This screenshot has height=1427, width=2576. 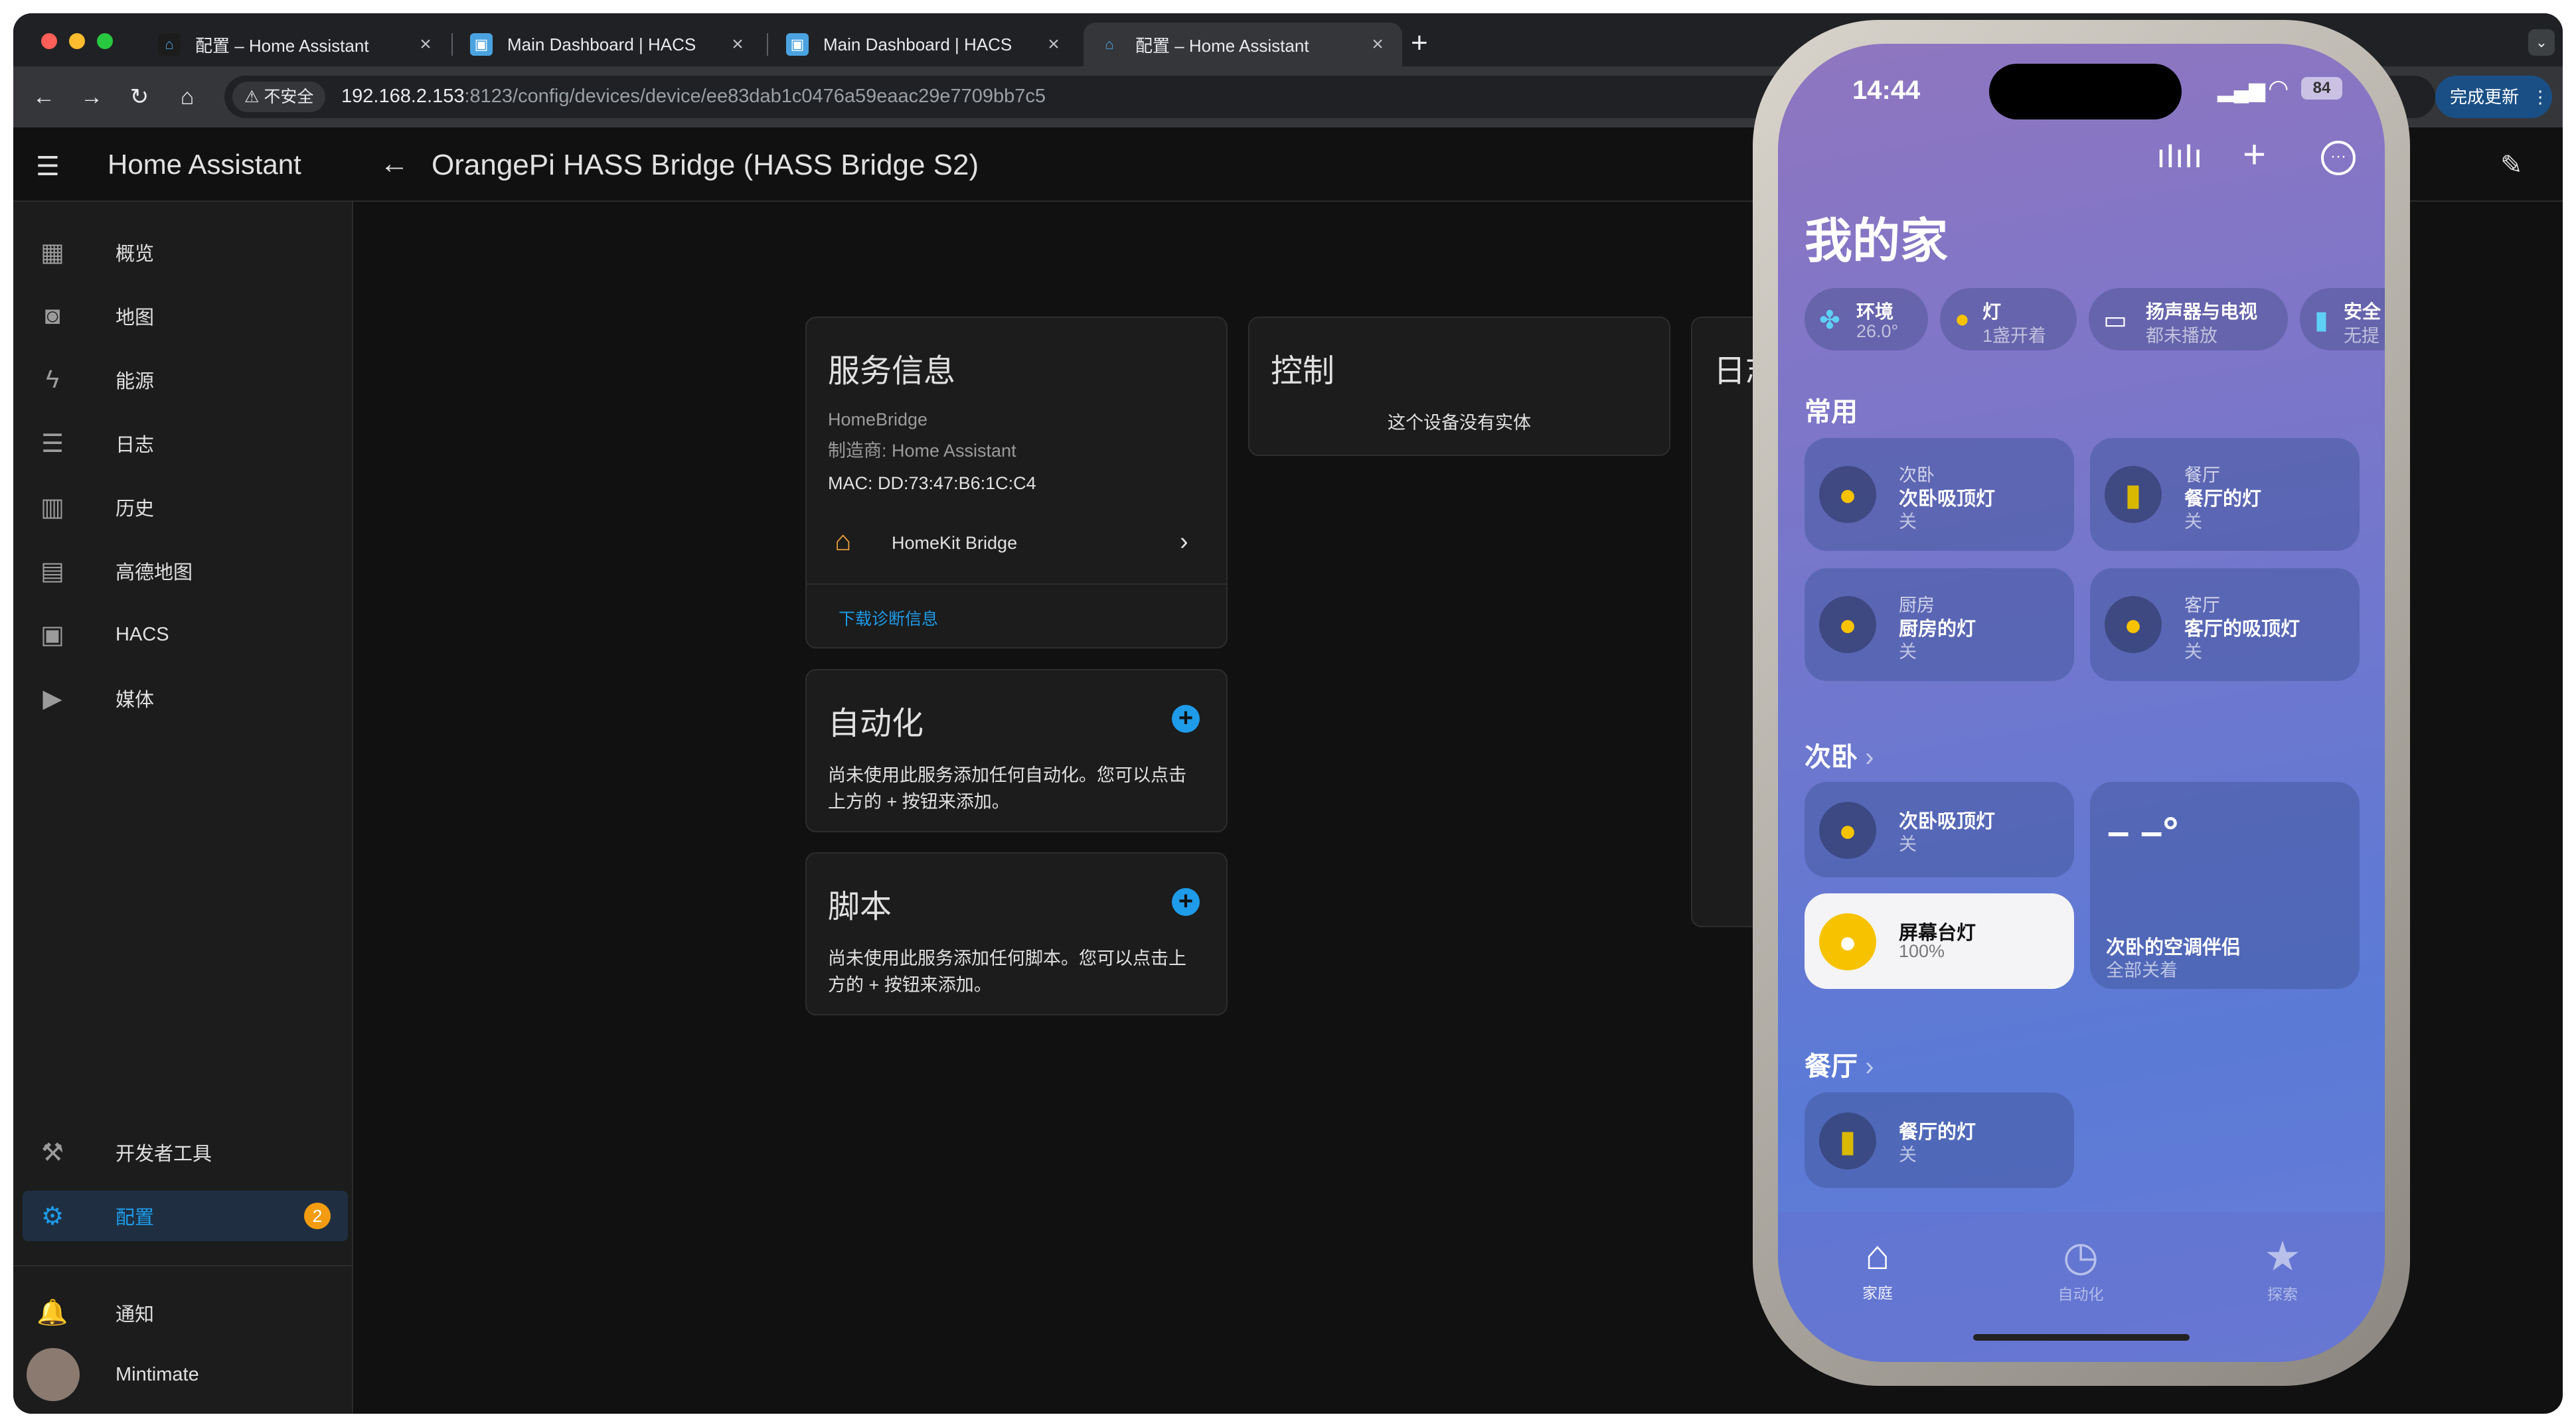 I want to click on chip-lights: ● 灯 1盏开着, so click(x=2008, y=319).